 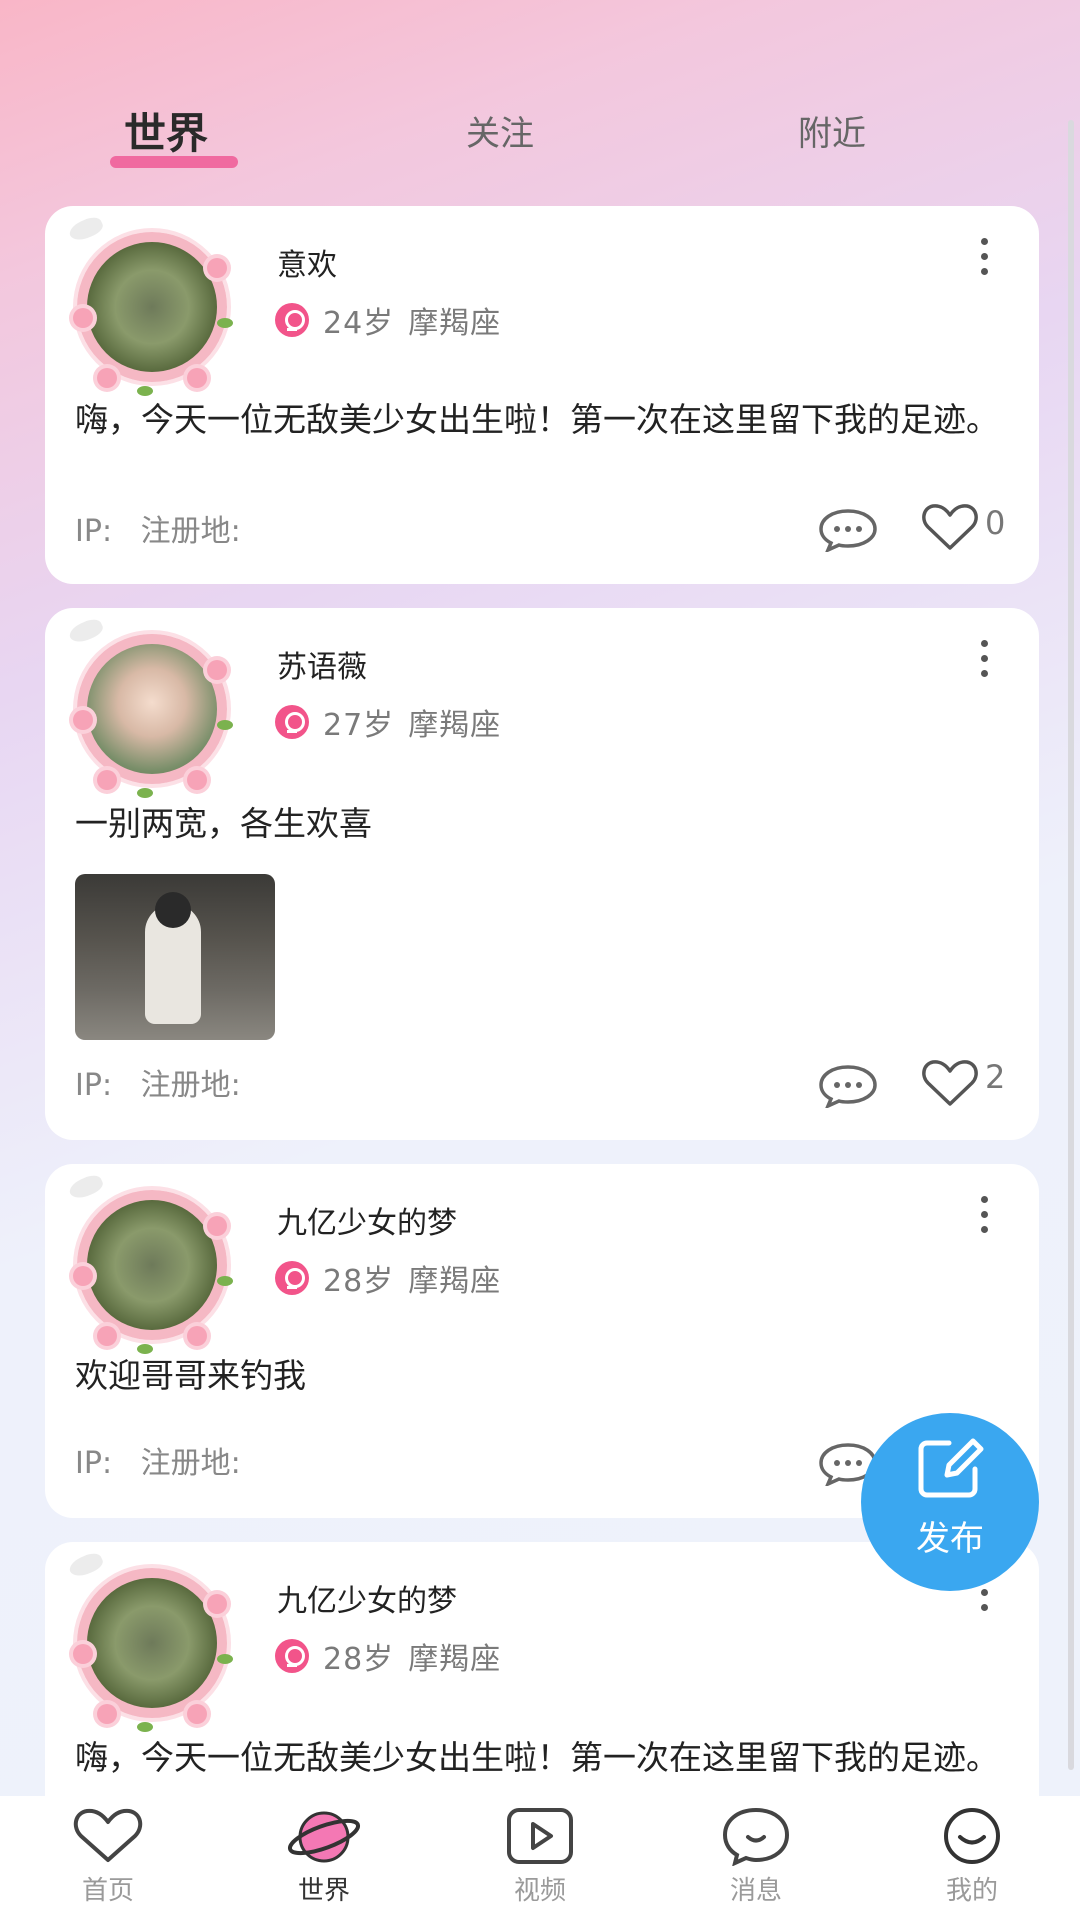 What do you see at coordinates (971, 1891) in the screenshot?
I see `nav-mine-label: 我的` at bounding box center [971, 1891].